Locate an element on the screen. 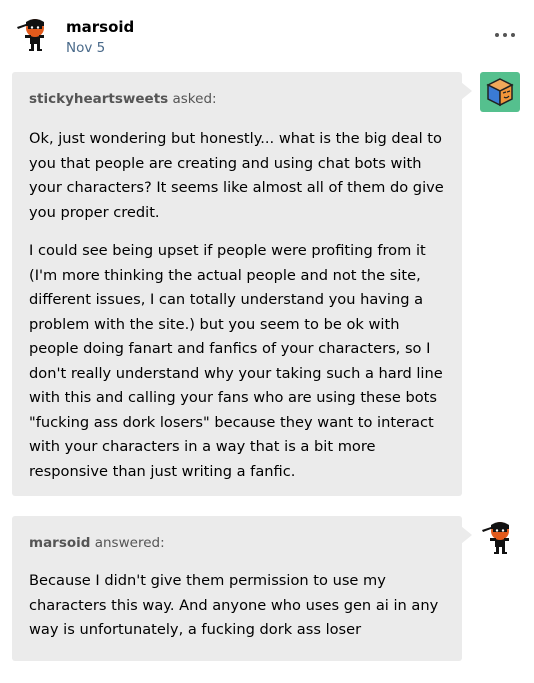 The width and height of the screenshot is (534, 683). author-avatar-icon is located at coordinates (34, 35).